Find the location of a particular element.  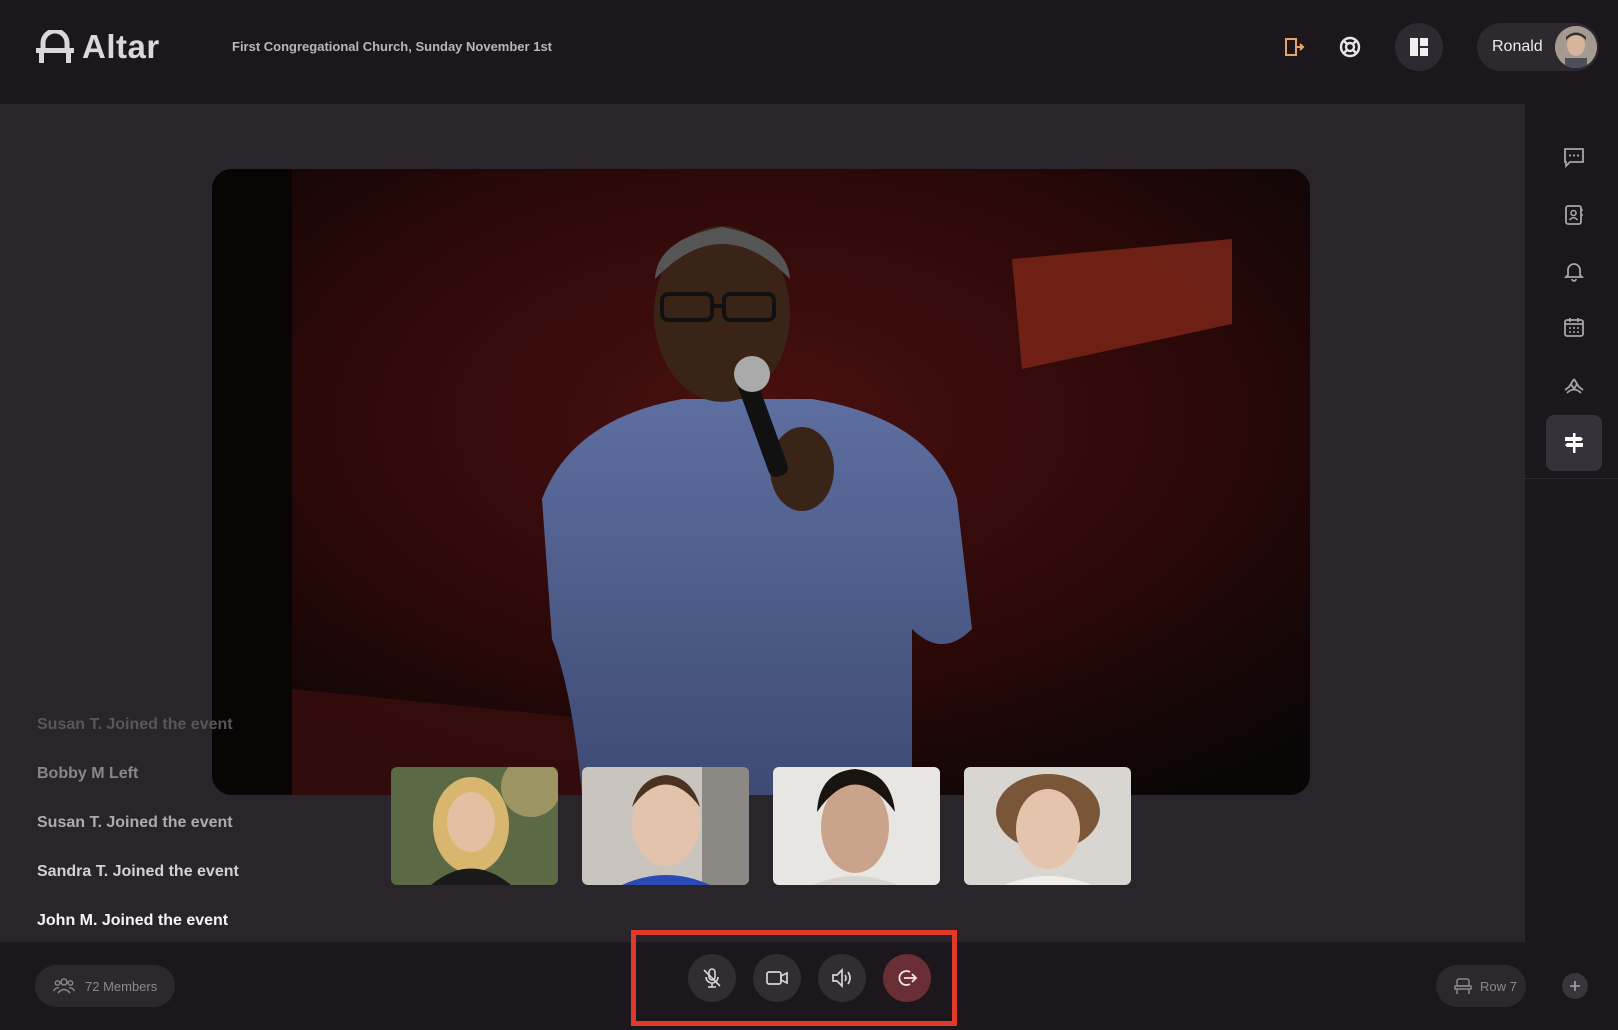

leave-call-button is located at coordinates (907, 978).